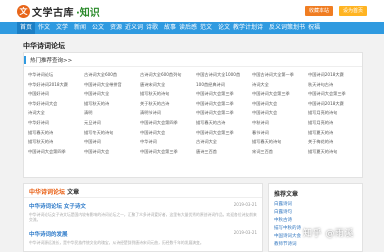  I want to click on page-title: 中华诗词论坛, so click(44, 46).